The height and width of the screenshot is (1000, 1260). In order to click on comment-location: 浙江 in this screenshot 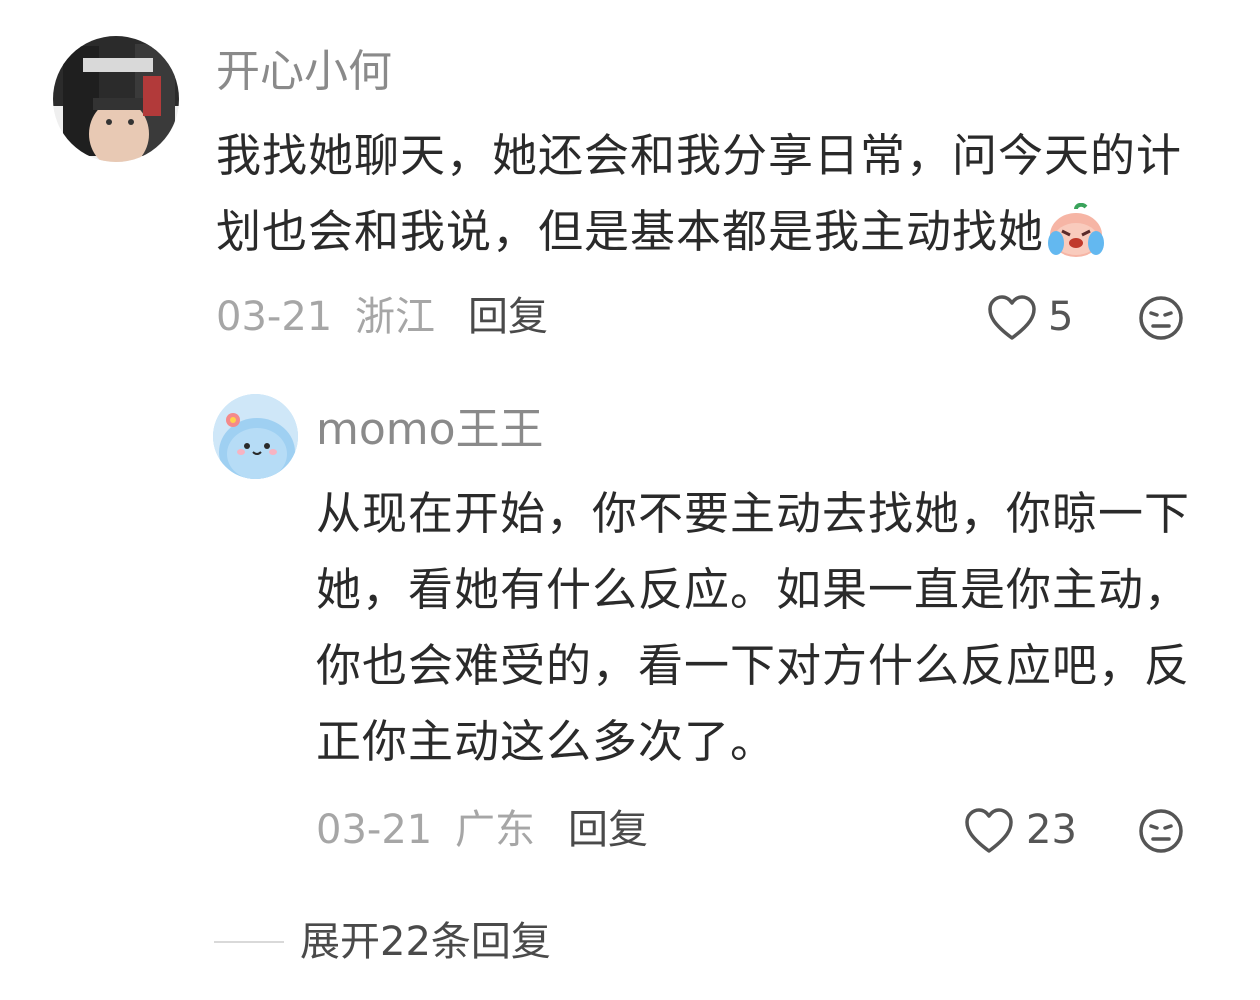, I will do `click(394, 317)`.